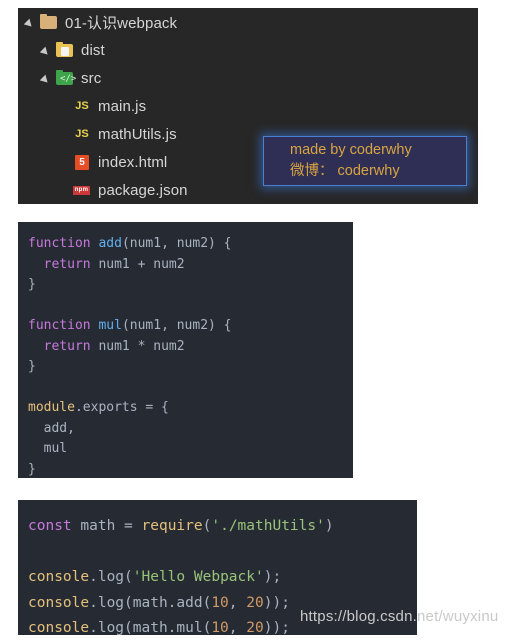  Describe the element at coordinates (399, 616) in the screenshot. I see `csdn-watermark: https://blog.csdn.net/wuyxinu` at that location.